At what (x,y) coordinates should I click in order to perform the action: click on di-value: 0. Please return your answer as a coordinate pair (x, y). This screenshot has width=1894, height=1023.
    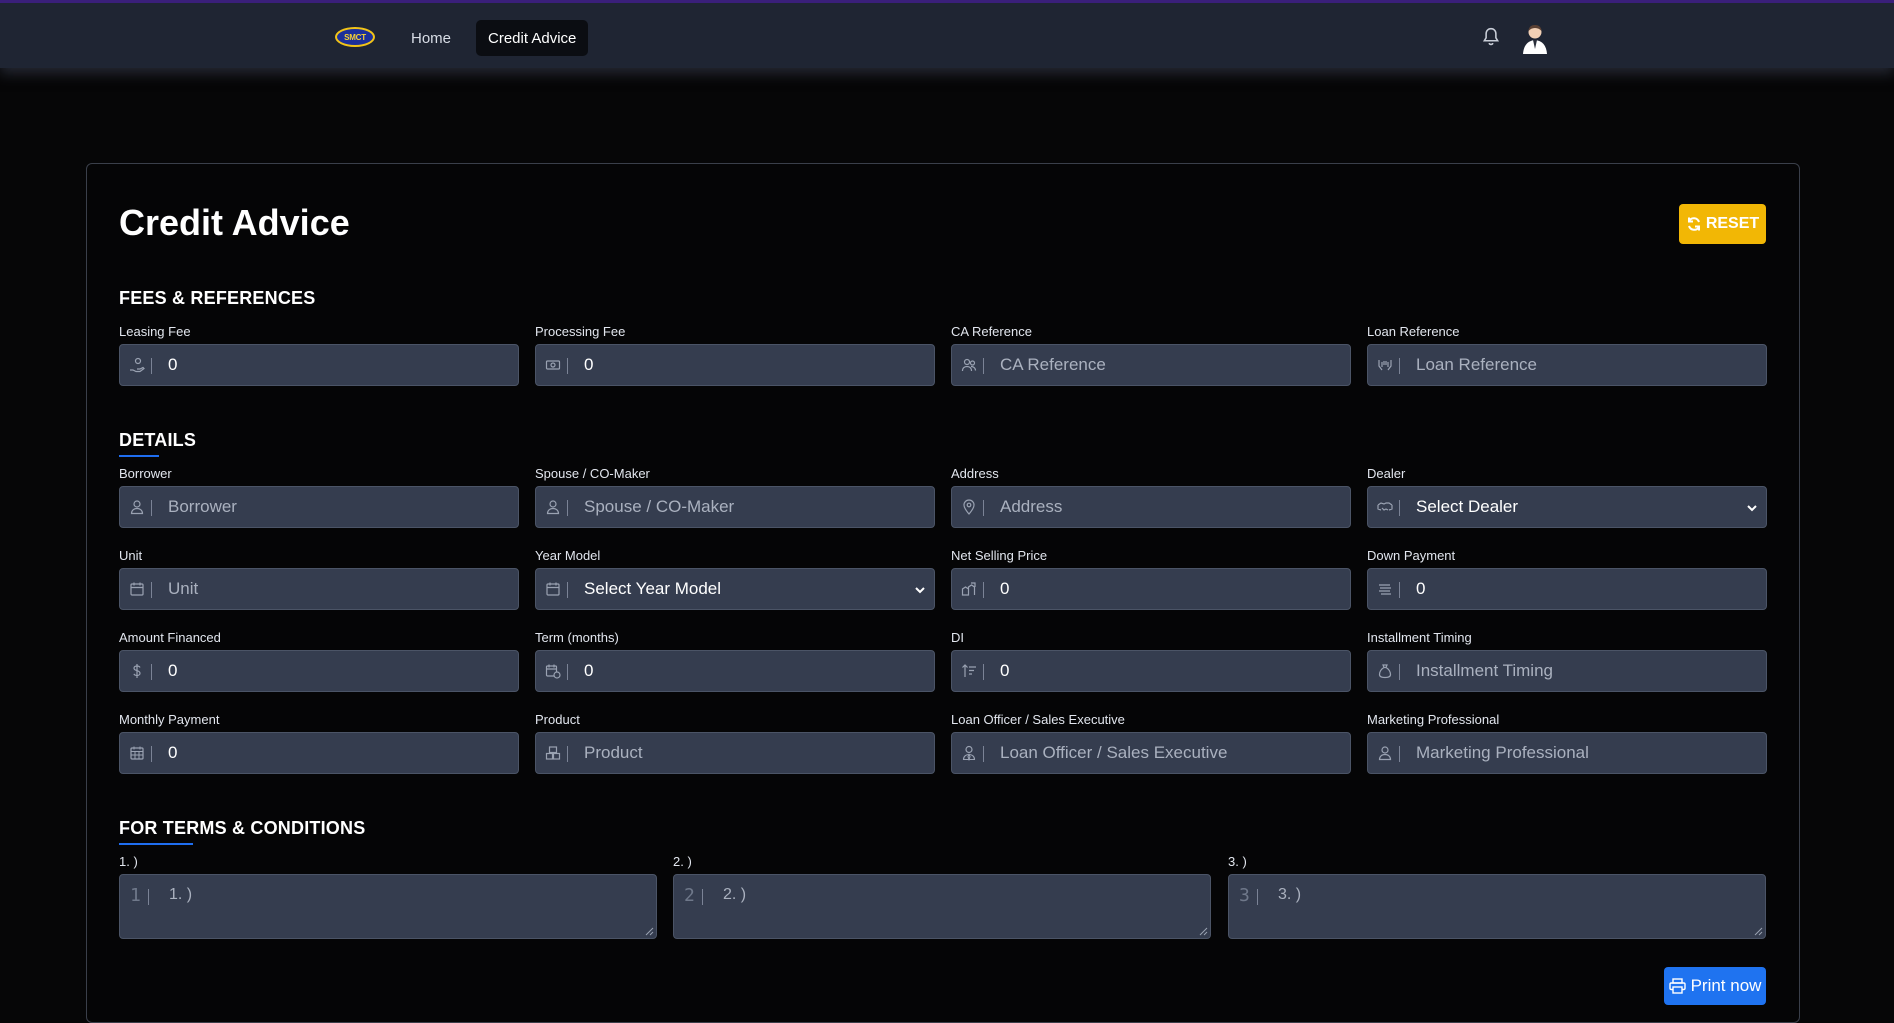
    Looking at the image, I should click on (1005, 670).